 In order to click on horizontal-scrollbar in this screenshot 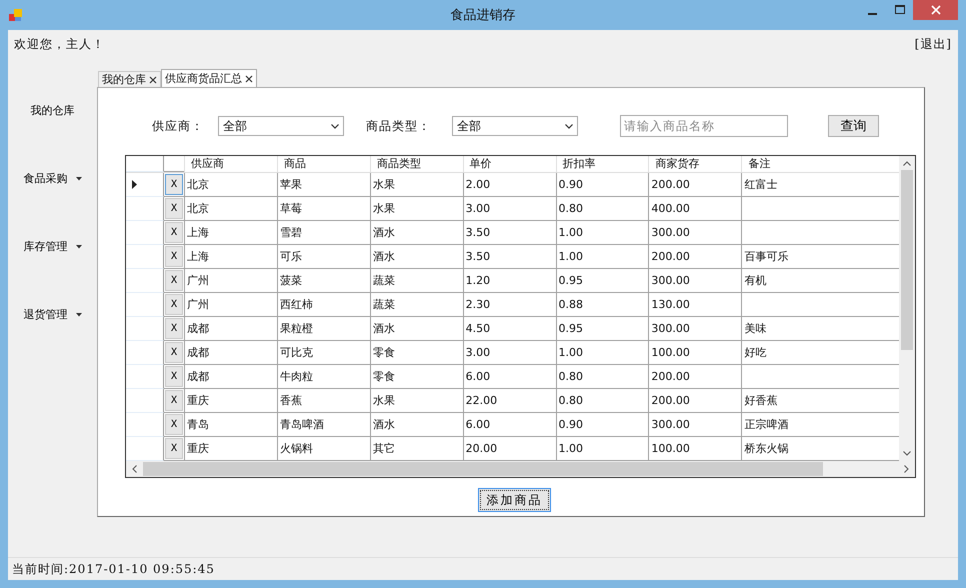, I will do `click(520, 469)`.